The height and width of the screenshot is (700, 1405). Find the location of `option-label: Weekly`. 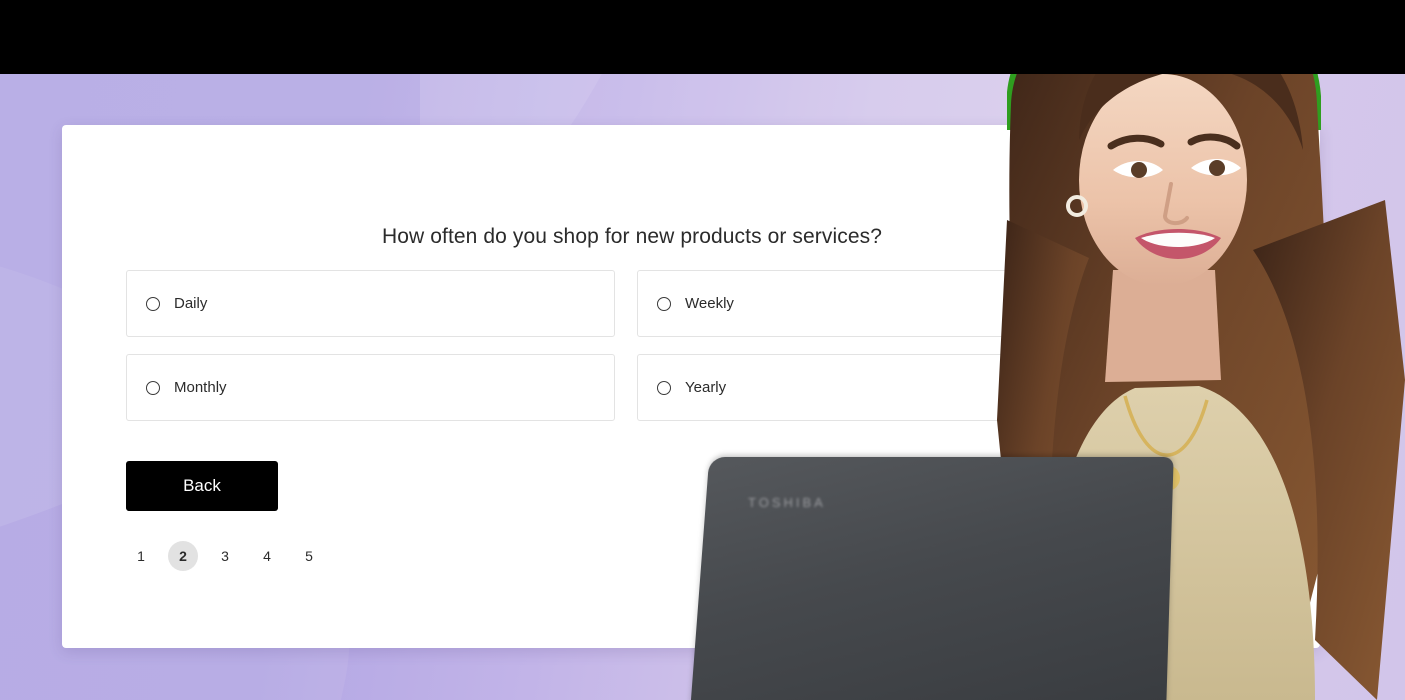

option-label: Weekly is located at coordinates (709, 303).